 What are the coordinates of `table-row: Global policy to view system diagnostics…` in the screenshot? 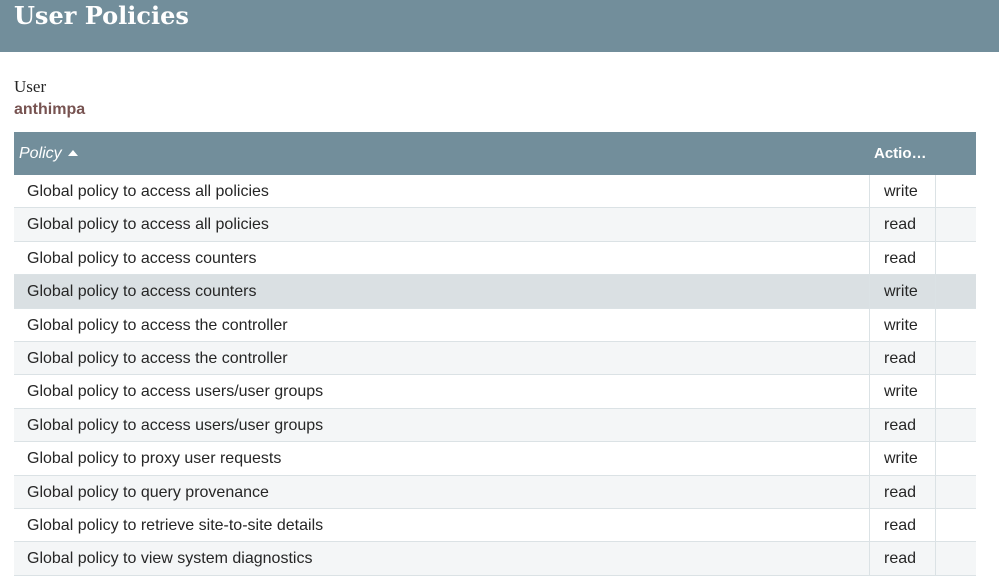 It's located at (495, 559).